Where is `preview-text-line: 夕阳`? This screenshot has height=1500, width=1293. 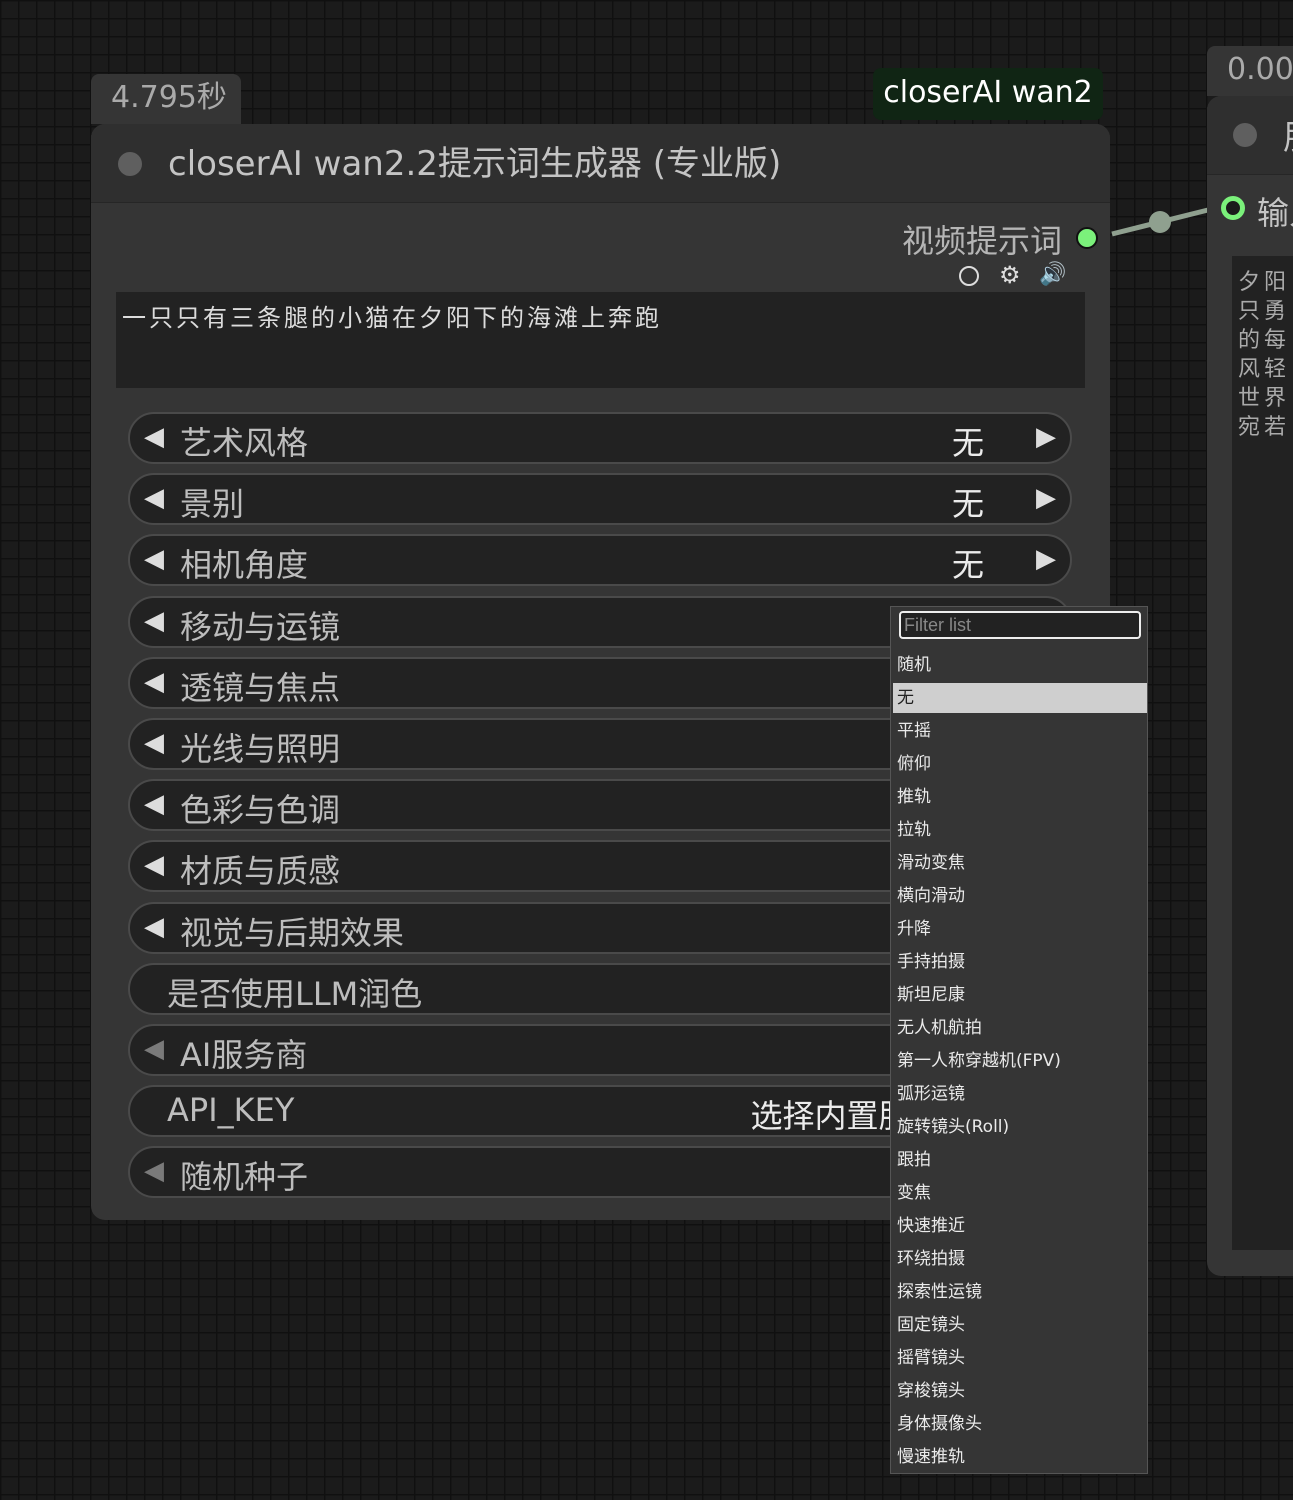
preview-text-line: 夕阳 is located at coordinates (1264, 282).